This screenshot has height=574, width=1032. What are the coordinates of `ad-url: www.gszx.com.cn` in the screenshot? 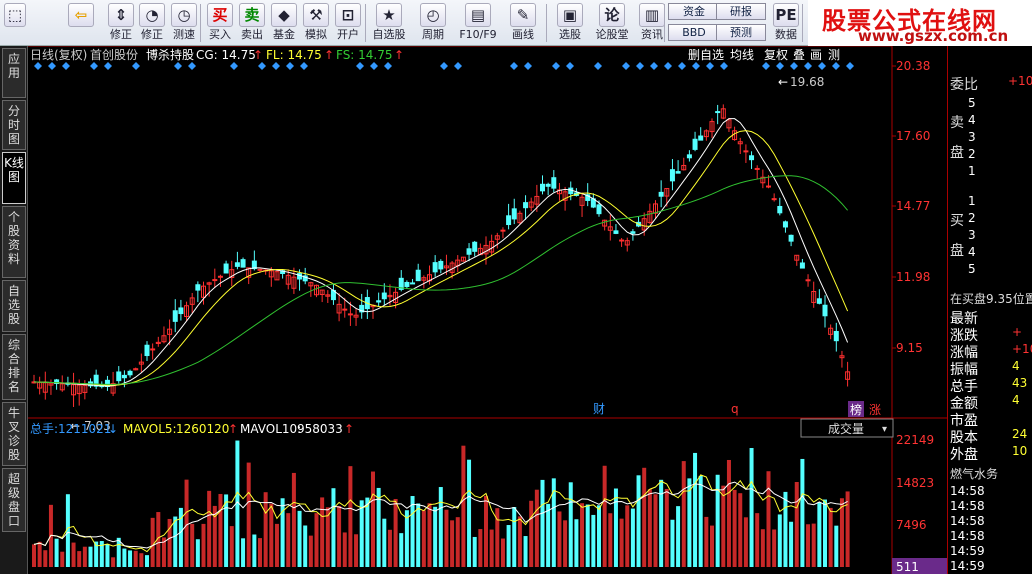 It's located at (933, 36).